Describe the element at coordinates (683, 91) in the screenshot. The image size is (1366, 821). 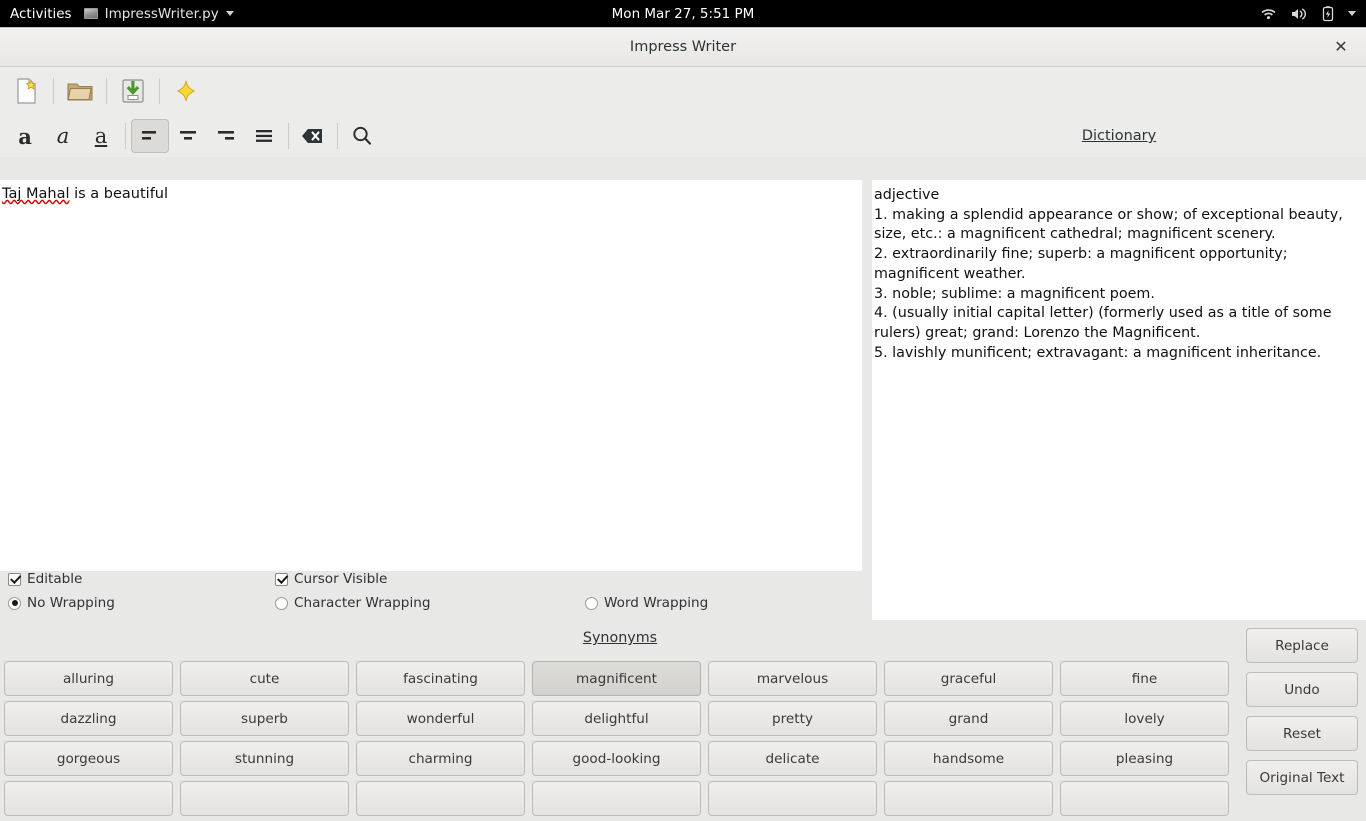
I see `file-toolbar` at that location.